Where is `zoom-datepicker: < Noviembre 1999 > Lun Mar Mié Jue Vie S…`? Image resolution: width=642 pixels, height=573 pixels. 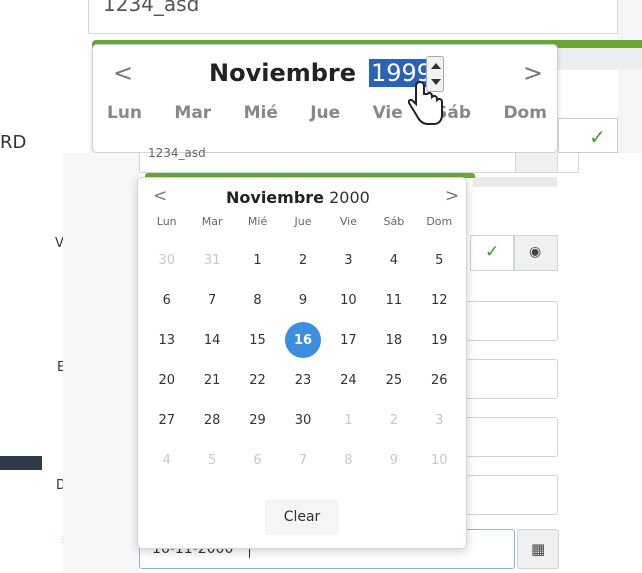 zoom-datepicker: < Noviembre 1999 > Lun Mar Mié Jue Vie S… is located at coordinates (325, 98).